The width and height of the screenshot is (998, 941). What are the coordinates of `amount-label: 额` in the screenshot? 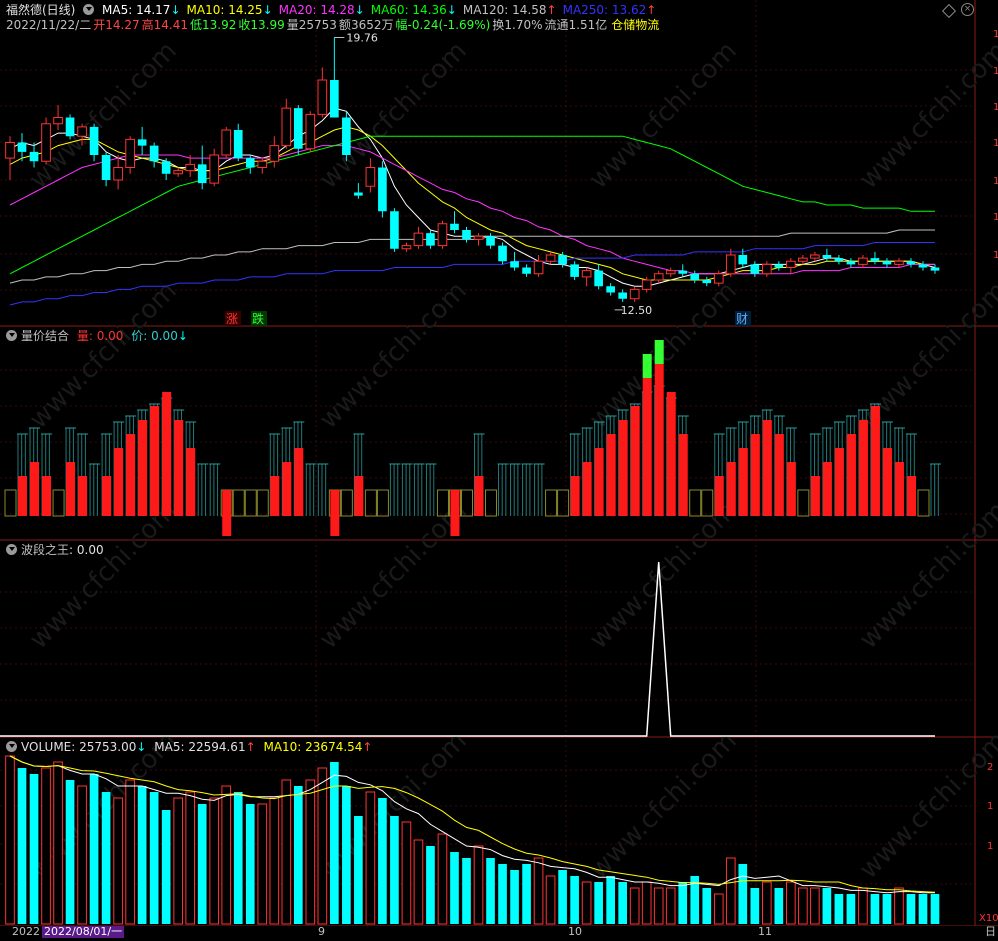 It's located at (344, 25).